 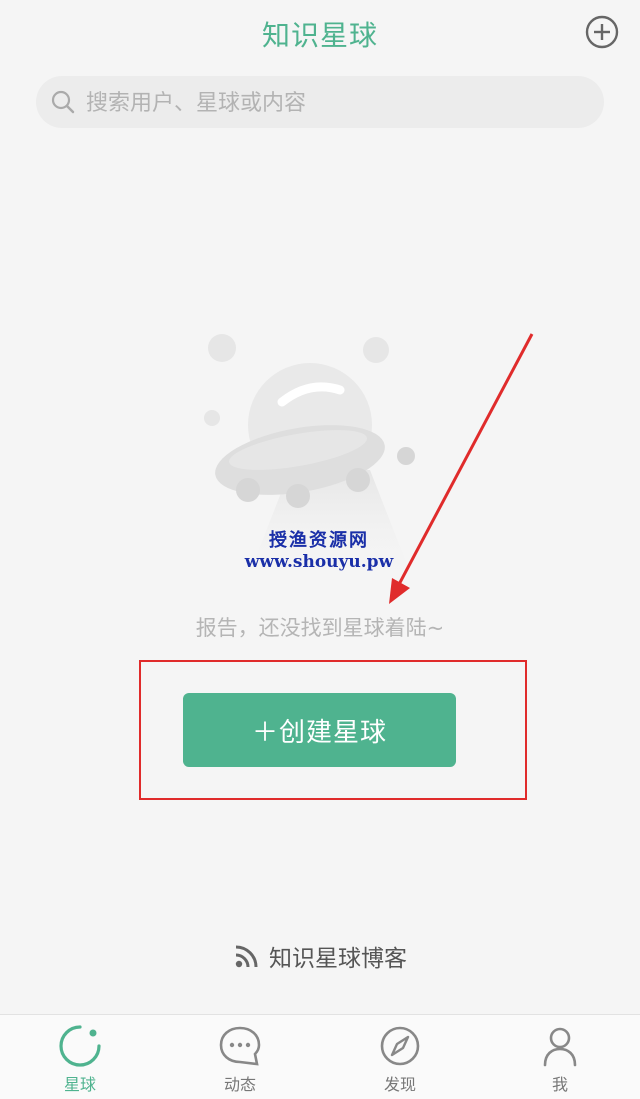 What do you see at coordinates (320, 1056) in the screenshot?
I see `bottom-tab-bar: 星球 动态 发现 我` at bounding box center [320, 1056].